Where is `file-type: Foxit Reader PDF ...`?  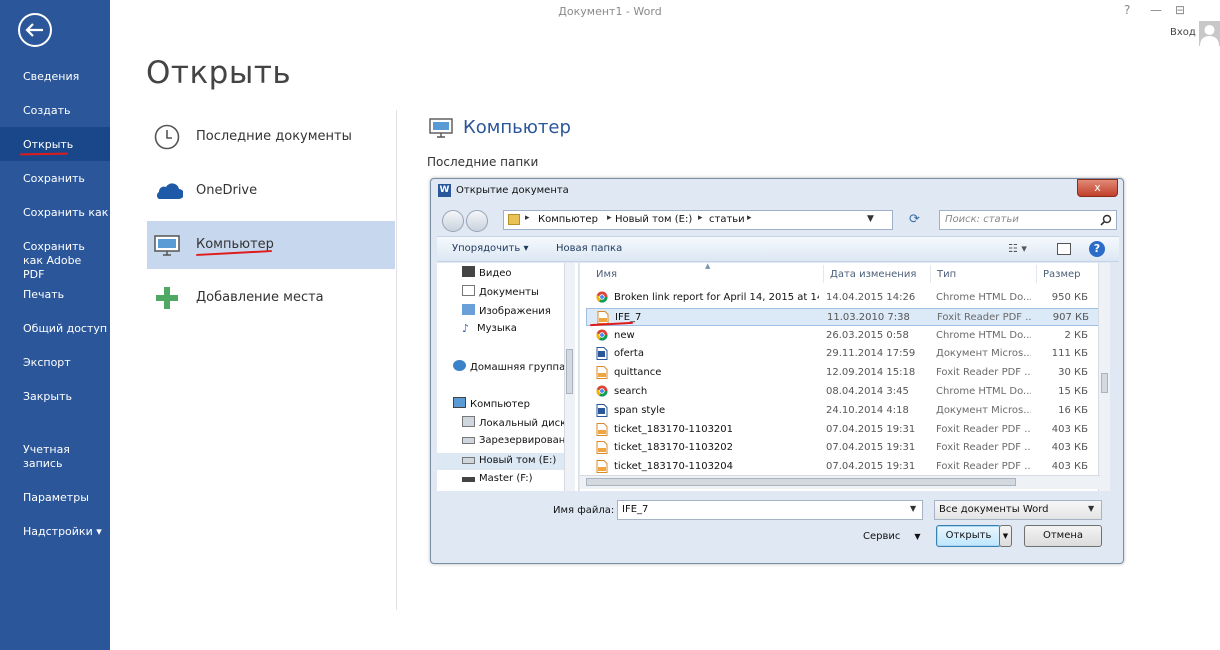 file-type: Foxit Reader PDF ... is located at coordinates (983, 429).